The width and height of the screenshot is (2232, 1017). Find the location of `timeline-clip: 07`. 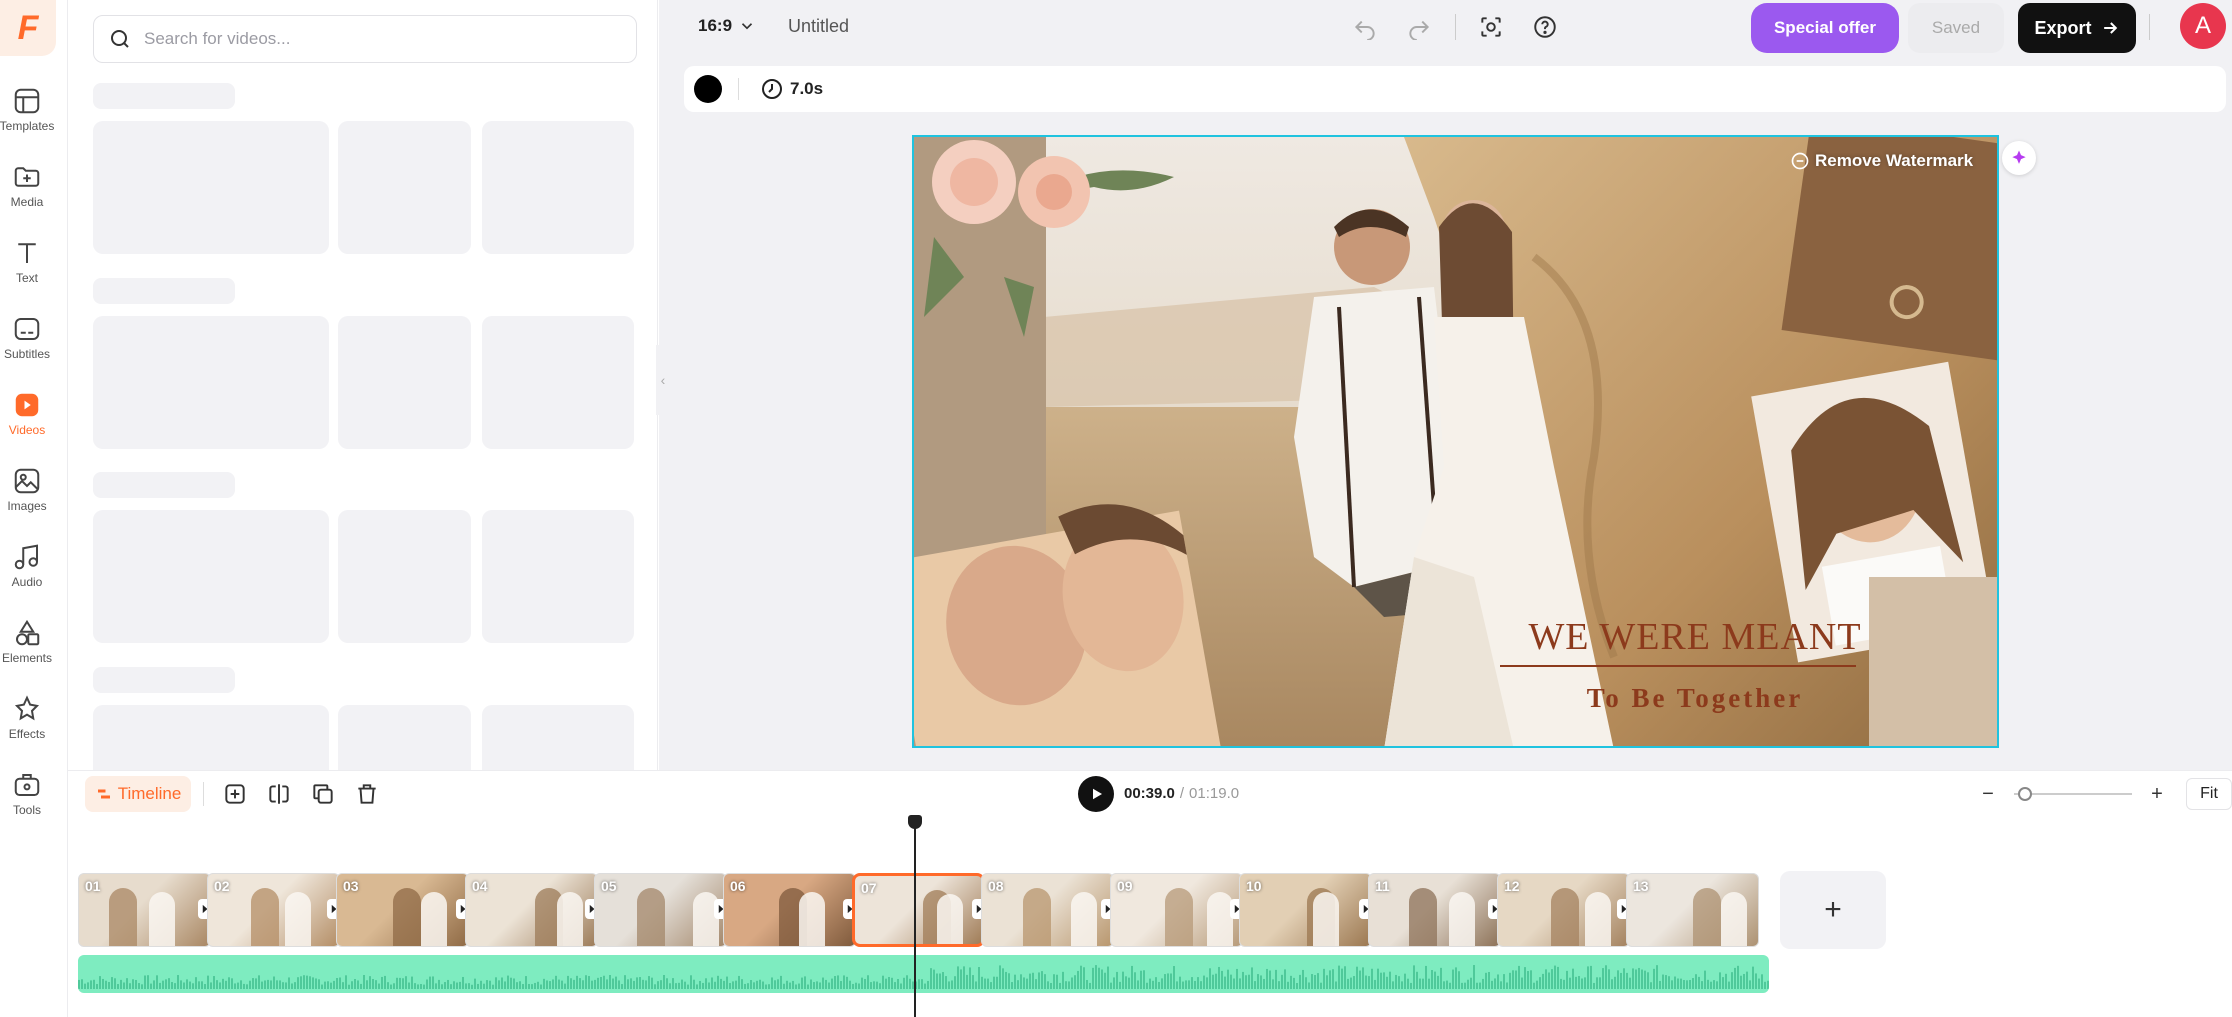

timeline-clip: 07 is located at coordinates (918, 910).